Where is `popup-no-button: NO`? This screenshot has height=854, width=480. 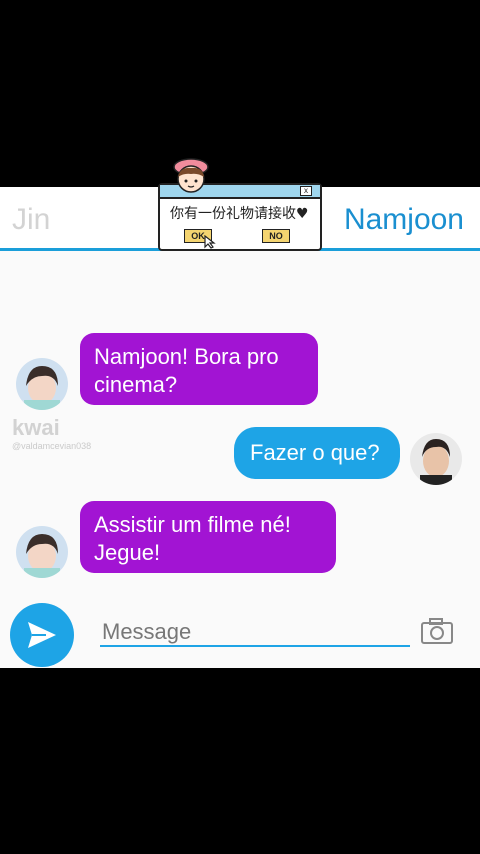 popup-no-button: NO is located at coordinates (276, 236).